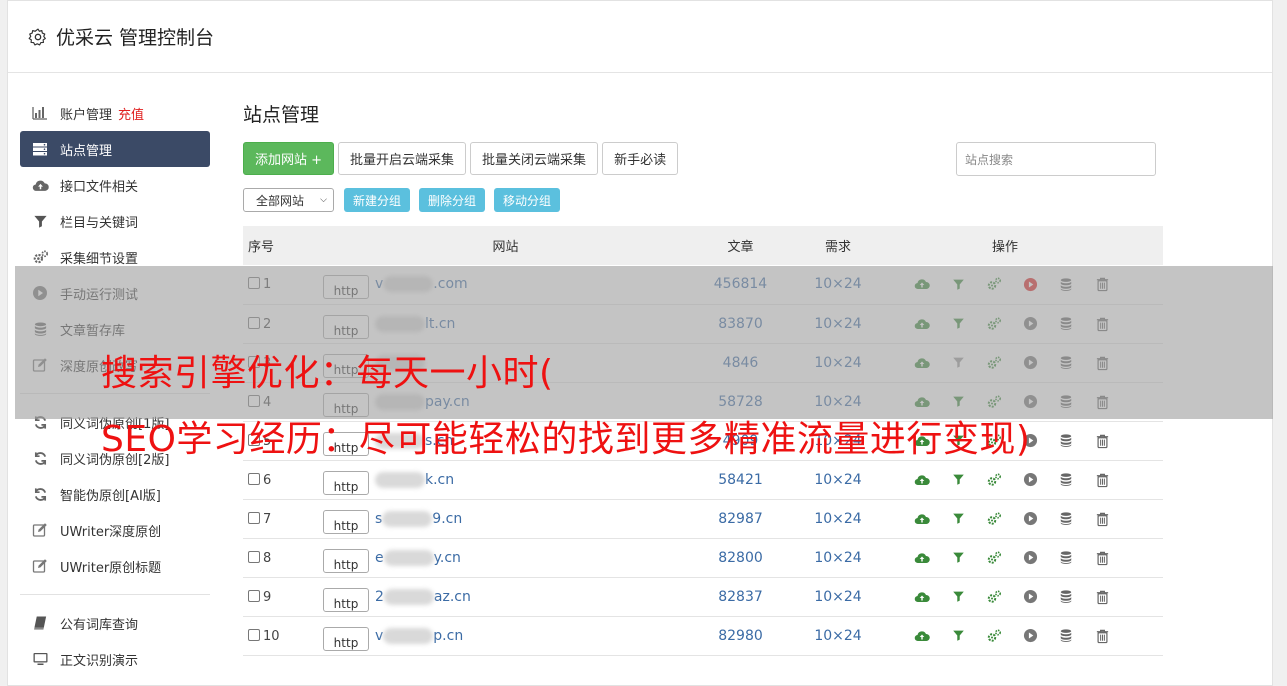 This screenshot has width=1287, height=686. Describe the element at coordinates (115, 623) in the screenshot. I see `sidebar-item-items3-0: 公有词库查询` at that location.